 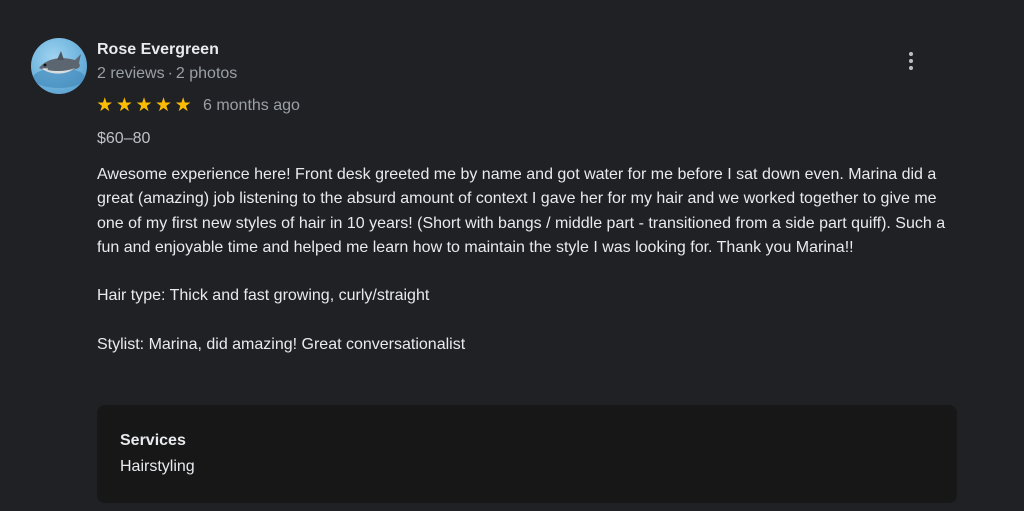 I want to click on author-avatar, so click(x=59, y=66).